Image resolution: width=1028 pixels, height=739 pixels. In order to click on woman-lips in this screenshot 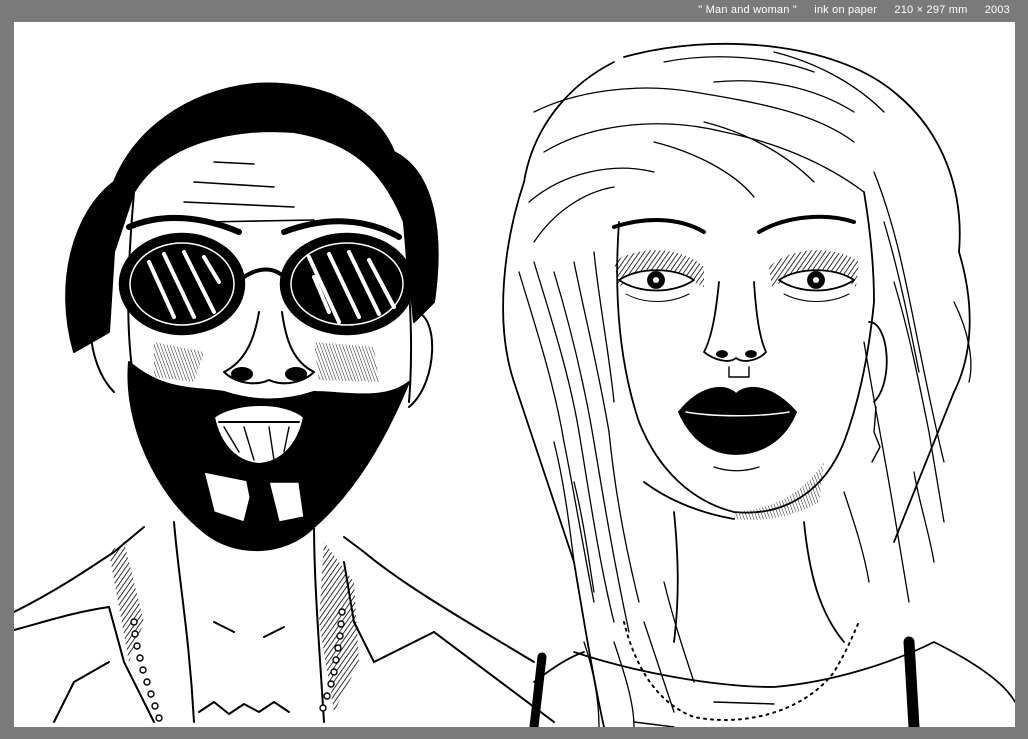, I will do `click(737, 420)`.